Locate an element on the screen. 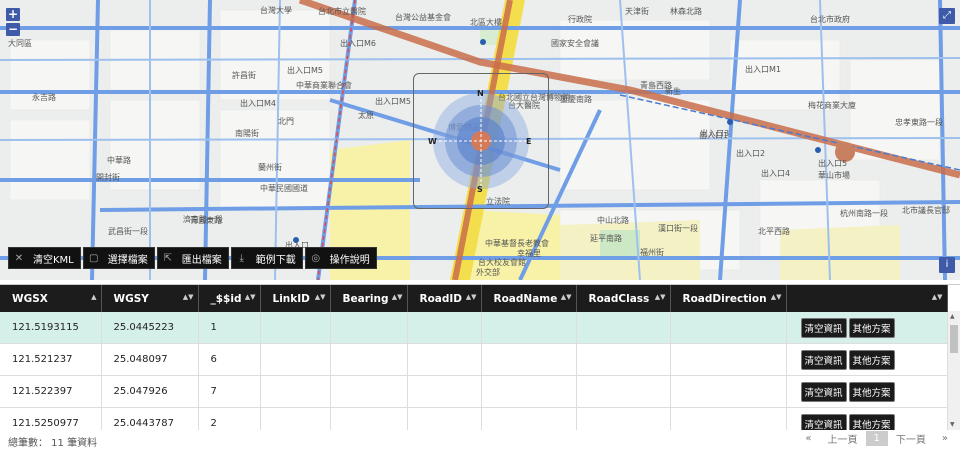 This screenshot has width=960, height=450. table-cell: 25.0445223 is located at coordinates (150, 328).